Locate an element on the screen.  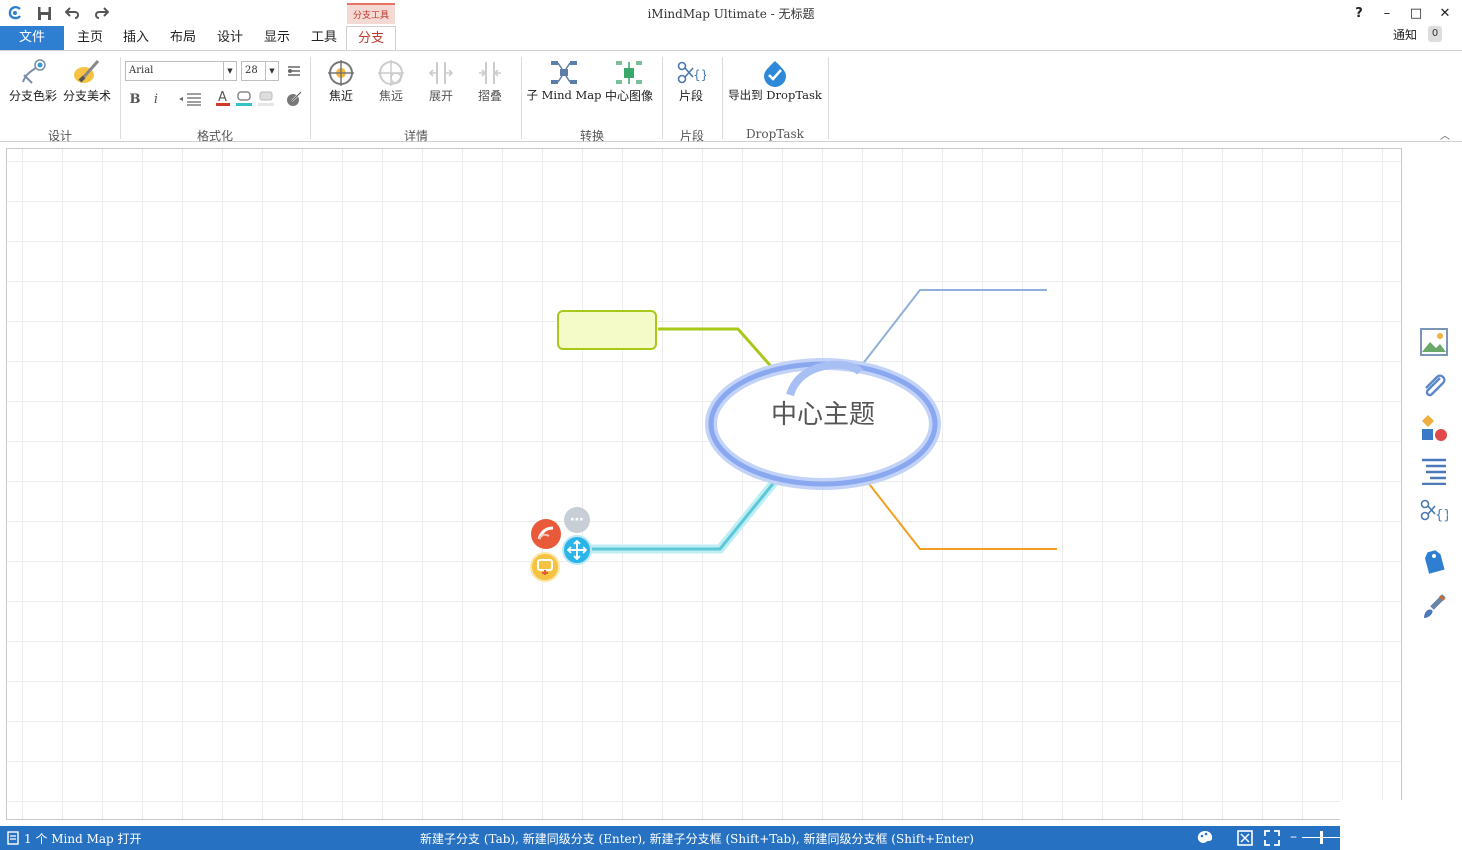
document-icon is located at coordinates (13, 838).